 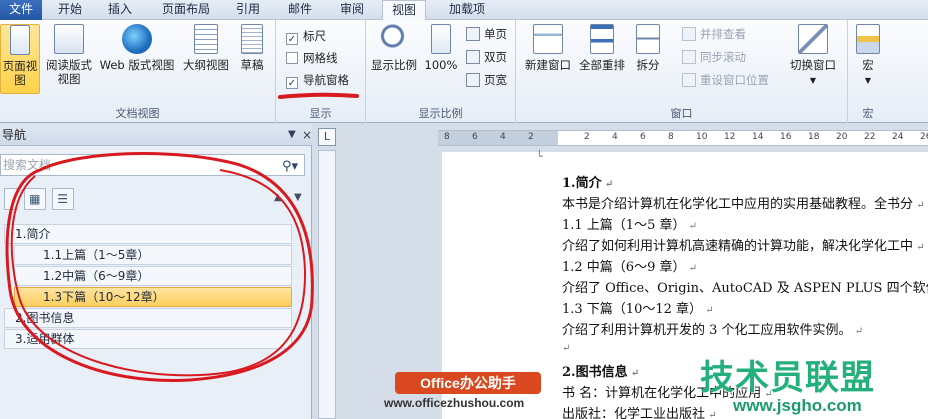 I want to click on zoom-button: 显示比例, so click(x=394, y=48).